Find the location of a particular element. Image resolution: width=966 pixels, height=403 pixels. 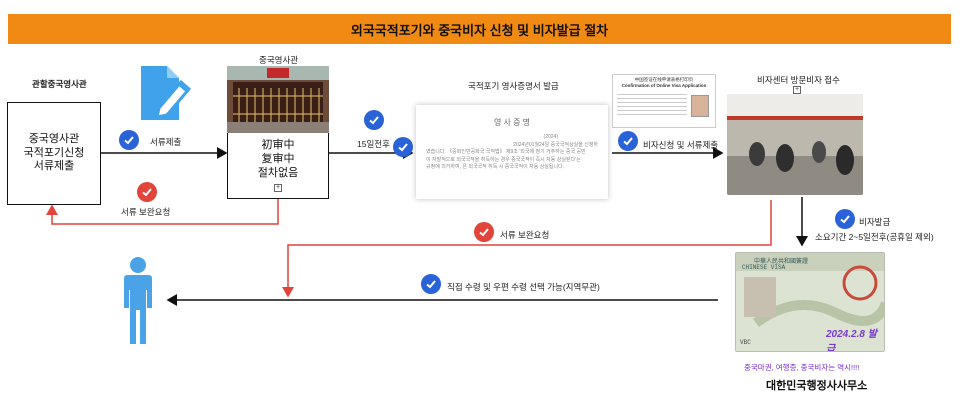

visa-issue-label: 비자발급 is located at coordinates (875, 222).